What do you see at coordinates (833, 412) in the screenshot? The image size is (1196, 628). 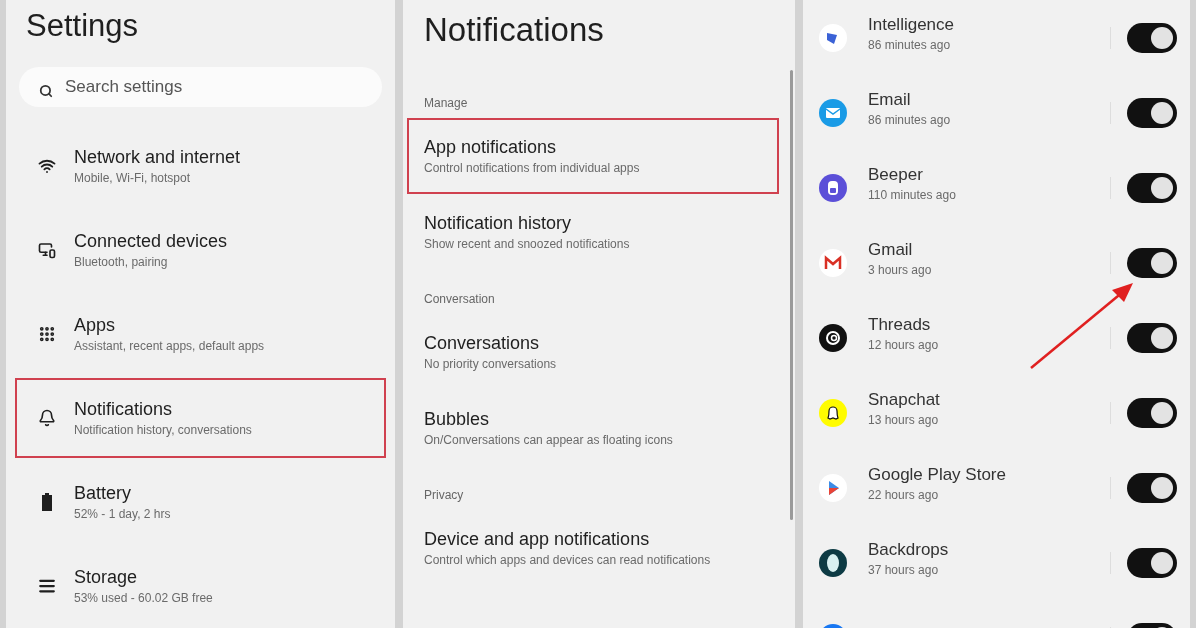 I see `ghost-icon` at bounding box center [833, 412].